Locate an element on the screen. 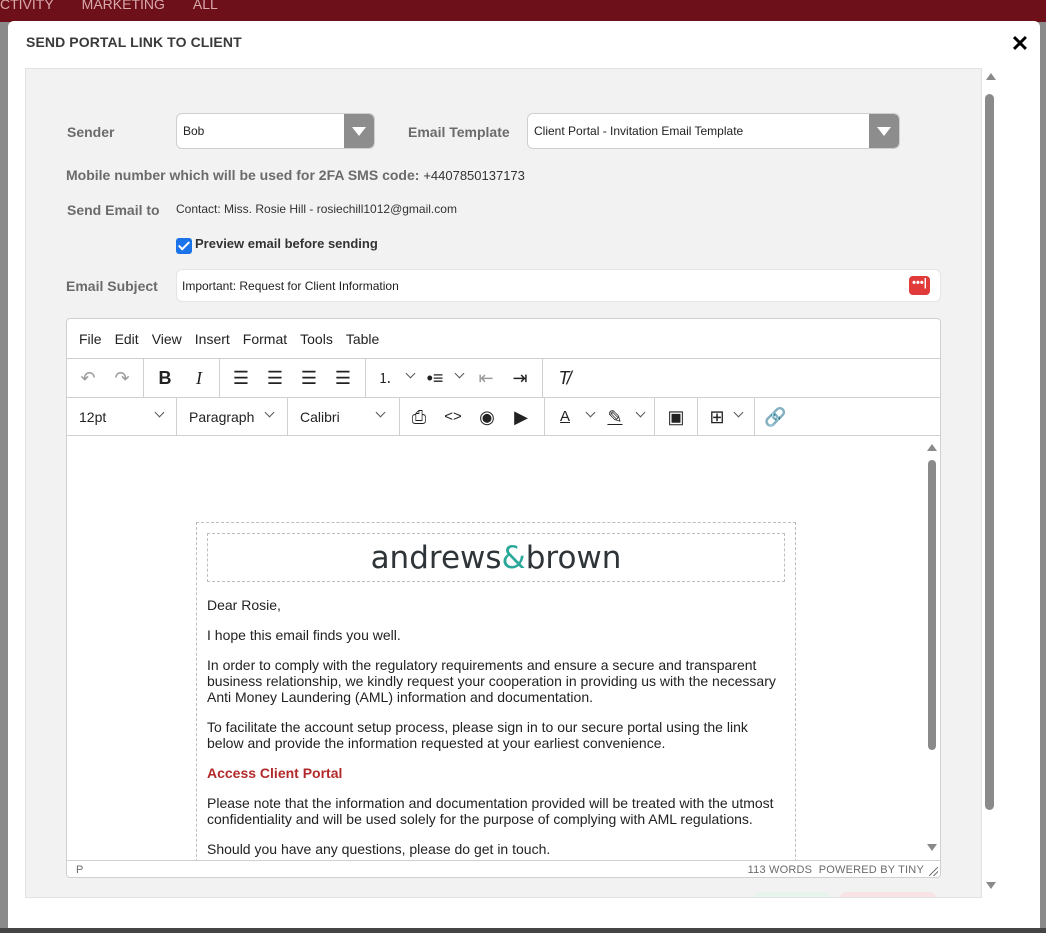 This screenshot has width=1046, height=933. block-format-select: Paragraph is located at coordinates (232, 417).